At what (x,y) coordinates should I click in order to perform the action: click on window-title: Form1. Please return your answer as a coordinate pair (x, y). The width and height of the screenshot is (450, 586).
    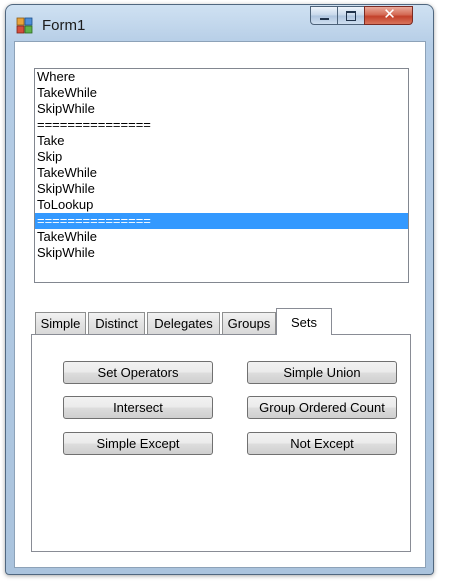
    Looking at the image, I should click on (64, 25).